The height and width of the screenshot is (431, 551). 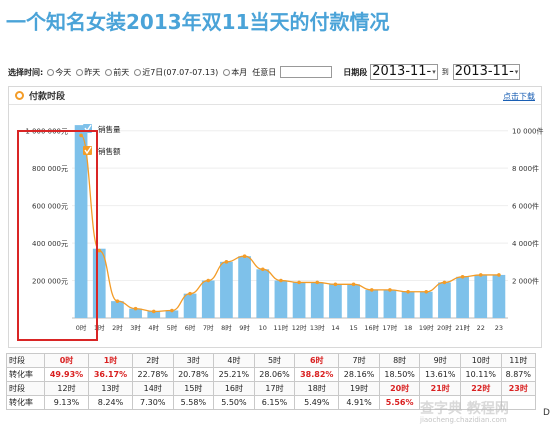 I want to click on x-tick-label: 2时, so click(x=117, y=327).